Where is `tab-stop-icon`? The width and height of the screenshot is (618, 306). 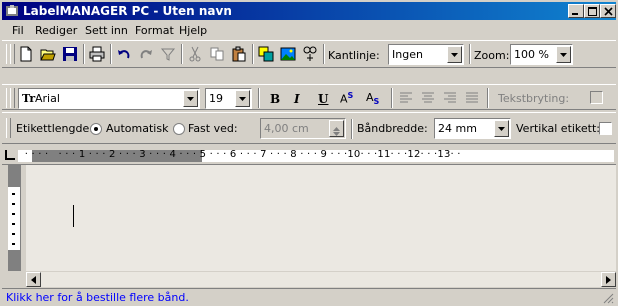
tab-stop-icon is located at coordinates (10, 155).